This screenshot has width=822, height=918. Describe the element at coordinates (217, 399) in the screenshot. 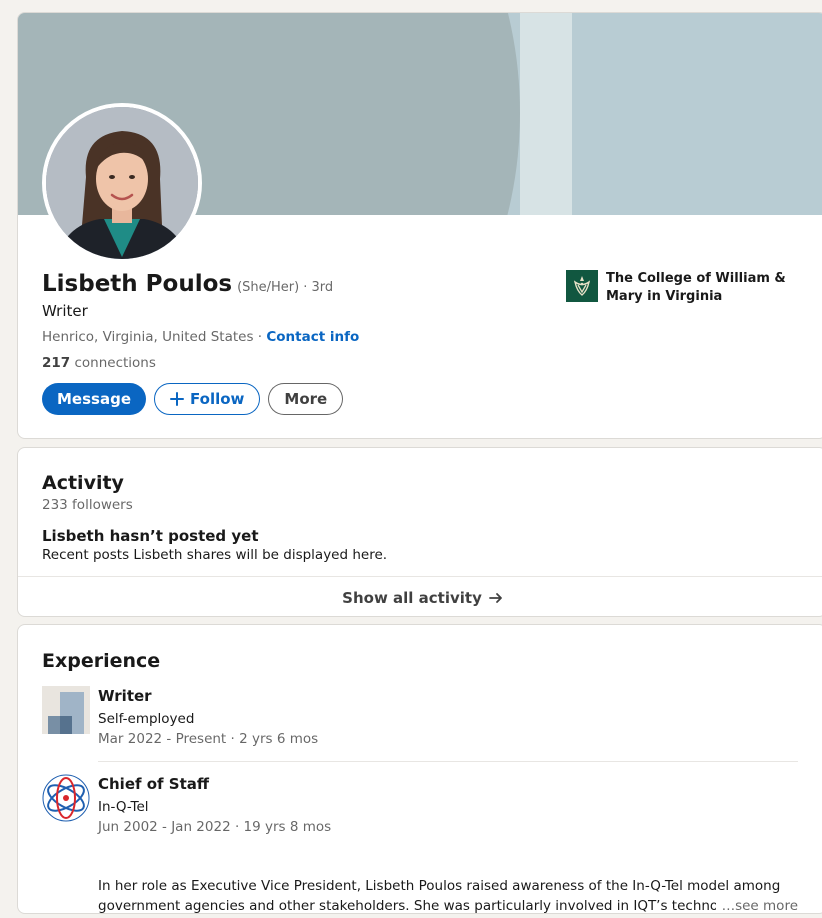

I see `follow-label: Follow` at that location.